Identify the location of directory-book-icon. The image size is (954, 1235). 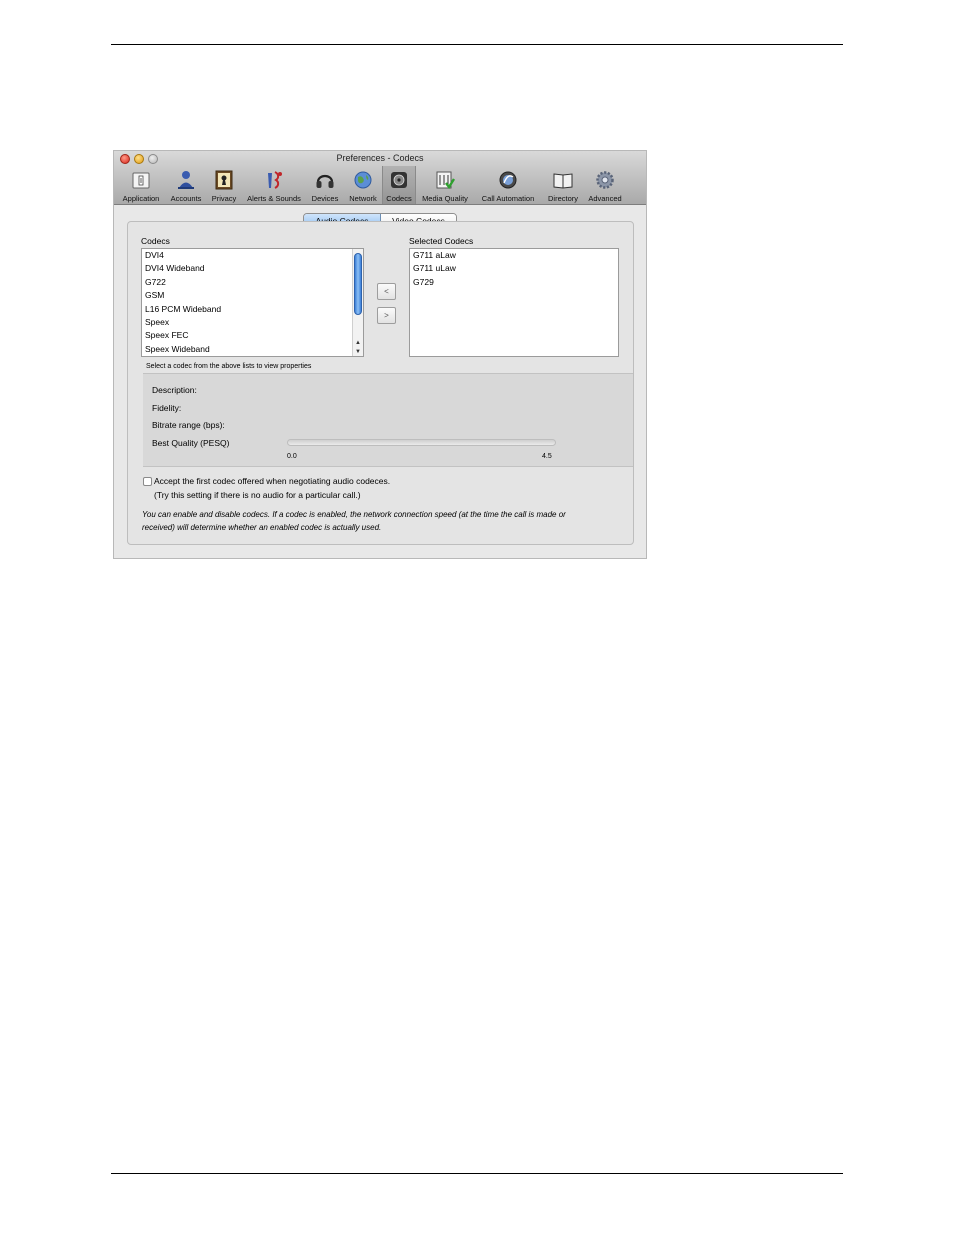
(563, 181).